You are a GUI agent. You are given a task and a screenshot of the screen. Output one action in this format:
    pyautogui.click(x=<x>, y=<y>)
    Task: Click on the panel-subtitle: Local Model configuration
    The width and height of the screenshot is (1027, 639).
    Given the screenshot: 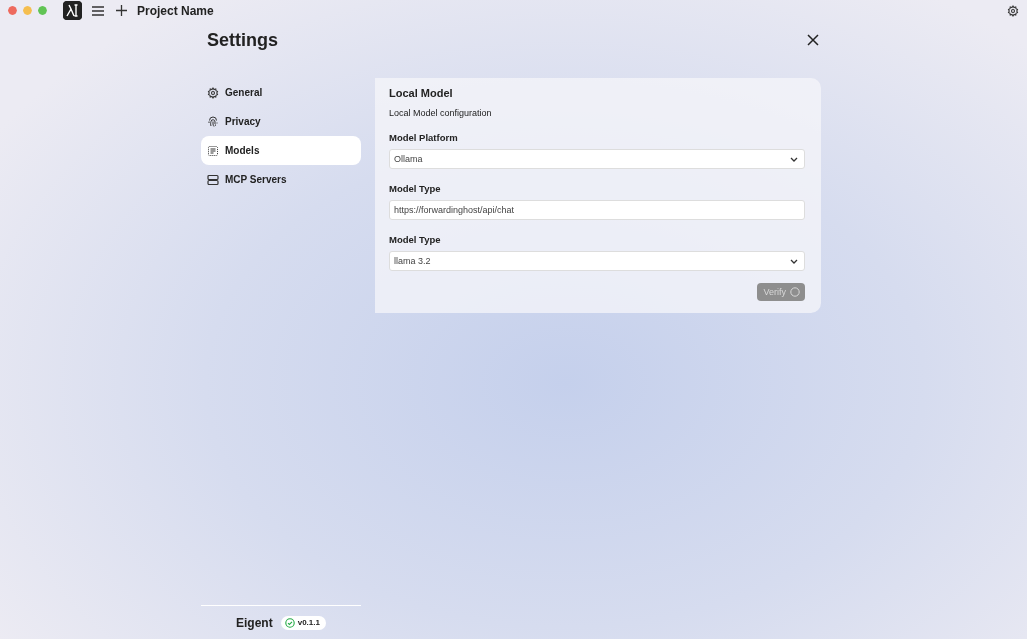 What is the action you would take?
    pyautogui.click(x=441, y=113)
    